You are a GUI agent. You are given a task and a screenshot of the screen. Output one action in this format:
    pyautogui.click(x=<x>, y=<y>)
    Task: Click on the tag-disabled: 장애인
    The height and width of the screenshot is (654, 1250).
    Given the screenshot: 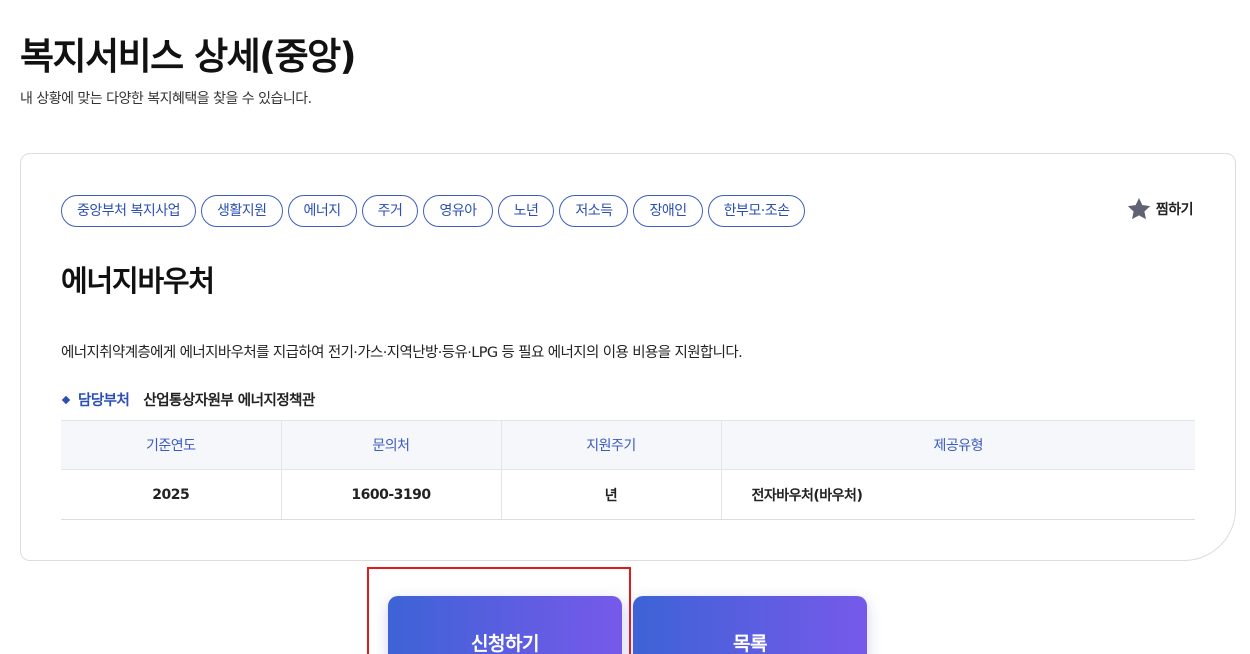 What is the action you would take?
    pyautogui.click(x=668, y=211)
    